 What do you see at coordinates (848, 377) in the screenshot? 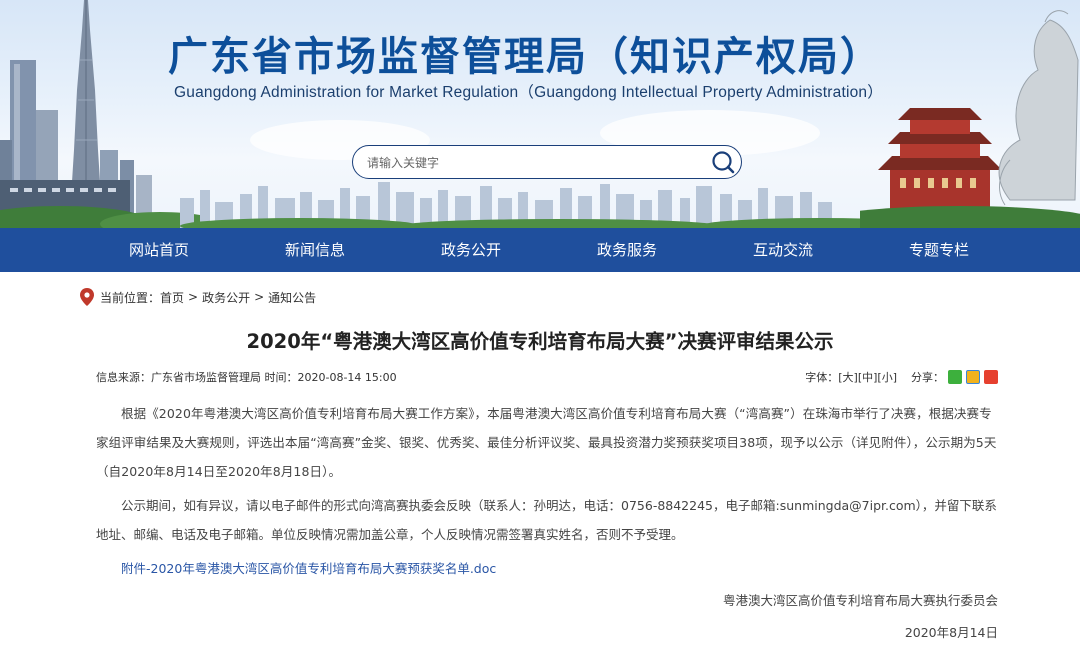
I see `font-size-large-button: [大]` at bounding box center [848, 377].